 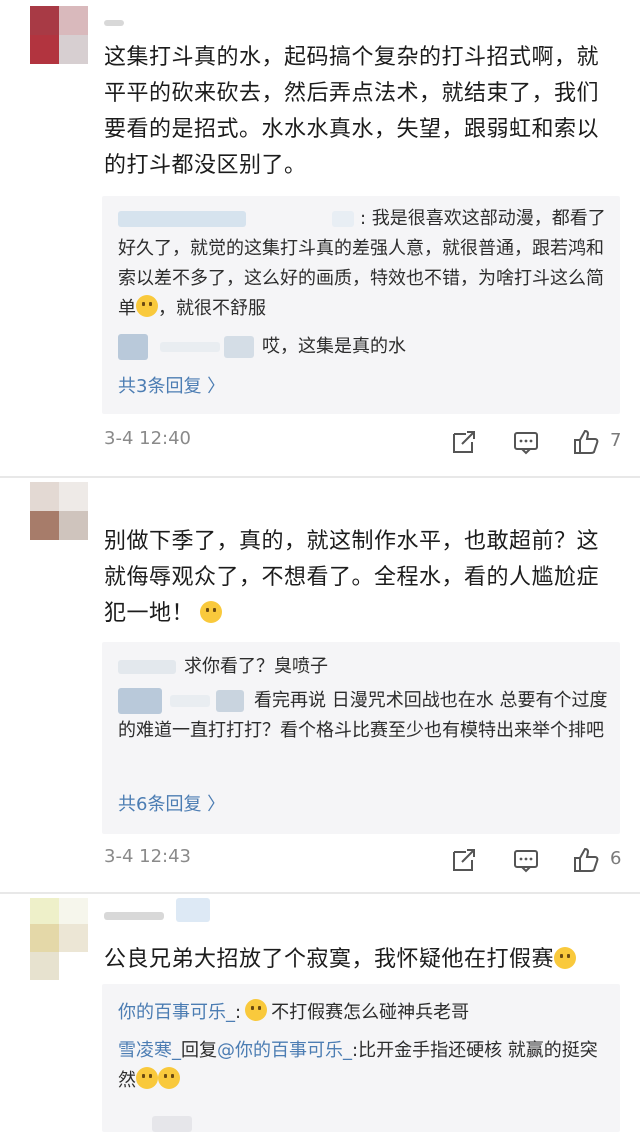 What do you see at coordinates (176, 1012) in the screenshot?
I see `reply-username: 你的百事可乐_` at bounding box center [176, 1012].